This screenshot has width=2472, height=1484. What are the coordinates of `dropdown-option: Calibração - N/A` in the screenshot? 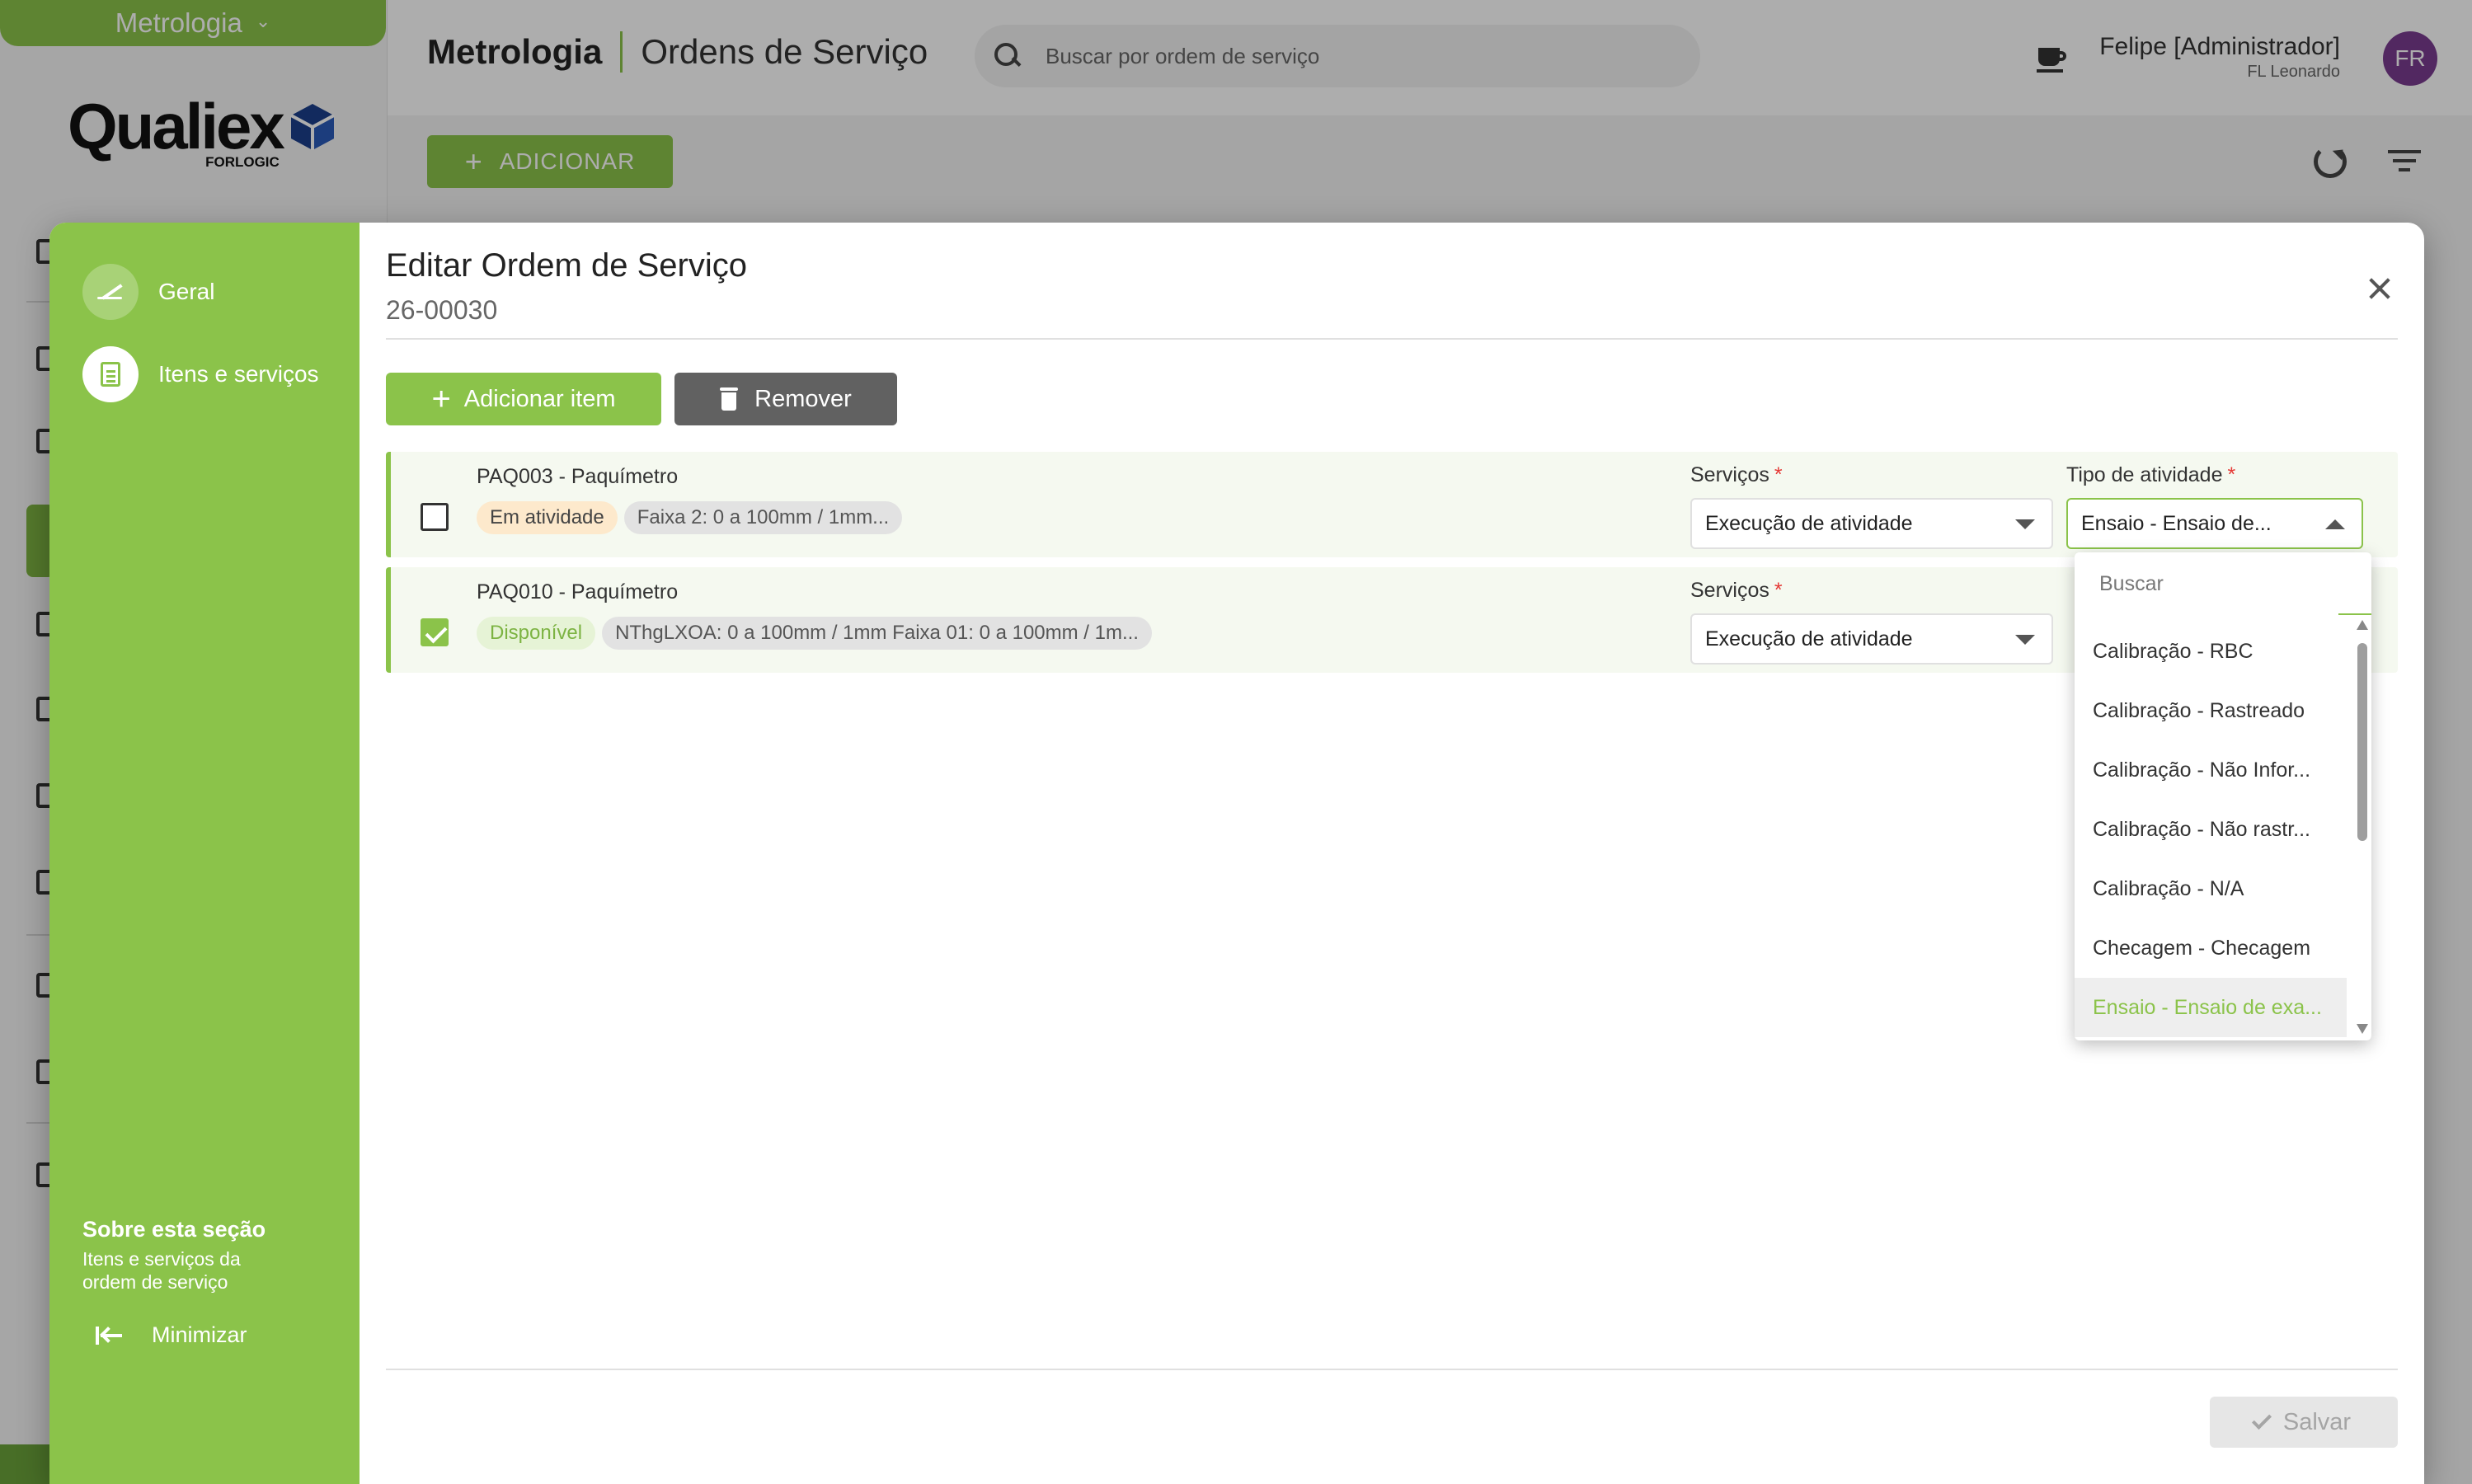 It's located at (2211, 888).